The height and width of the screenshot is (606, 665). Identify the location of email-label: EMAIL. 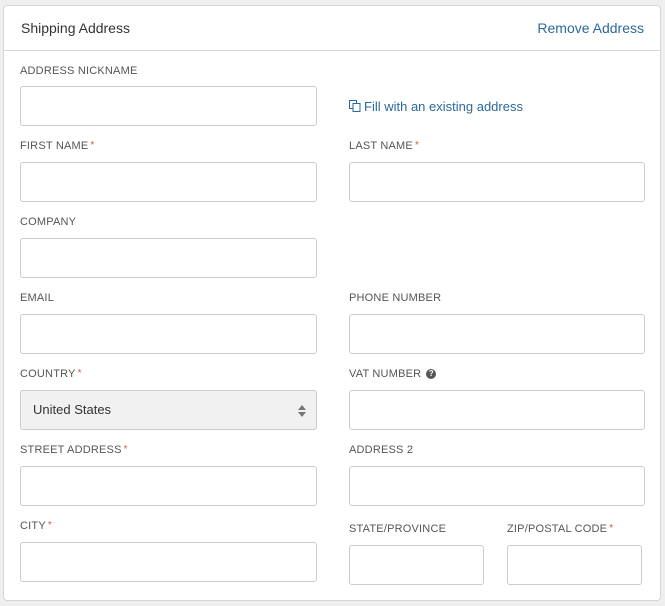
(37, 298).